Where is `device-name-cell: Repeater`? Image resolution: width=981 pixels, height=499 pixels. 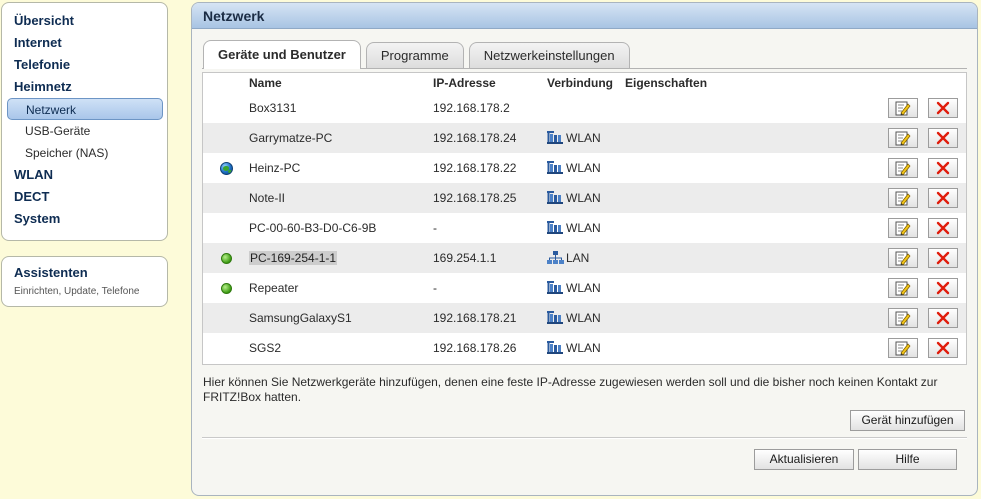
device-name-cell: Repeater is located at coordinates (341, 288).